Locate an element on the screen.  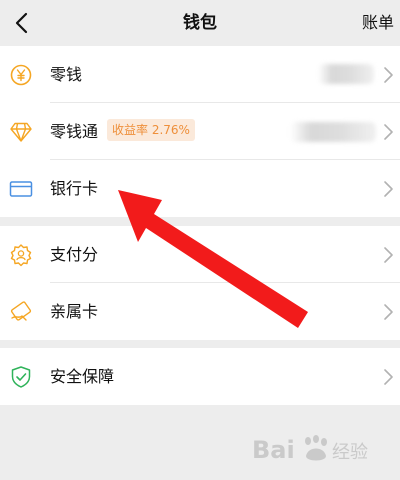
wallet-item-label: 亲属卡 is located at coordinates (74, 311).